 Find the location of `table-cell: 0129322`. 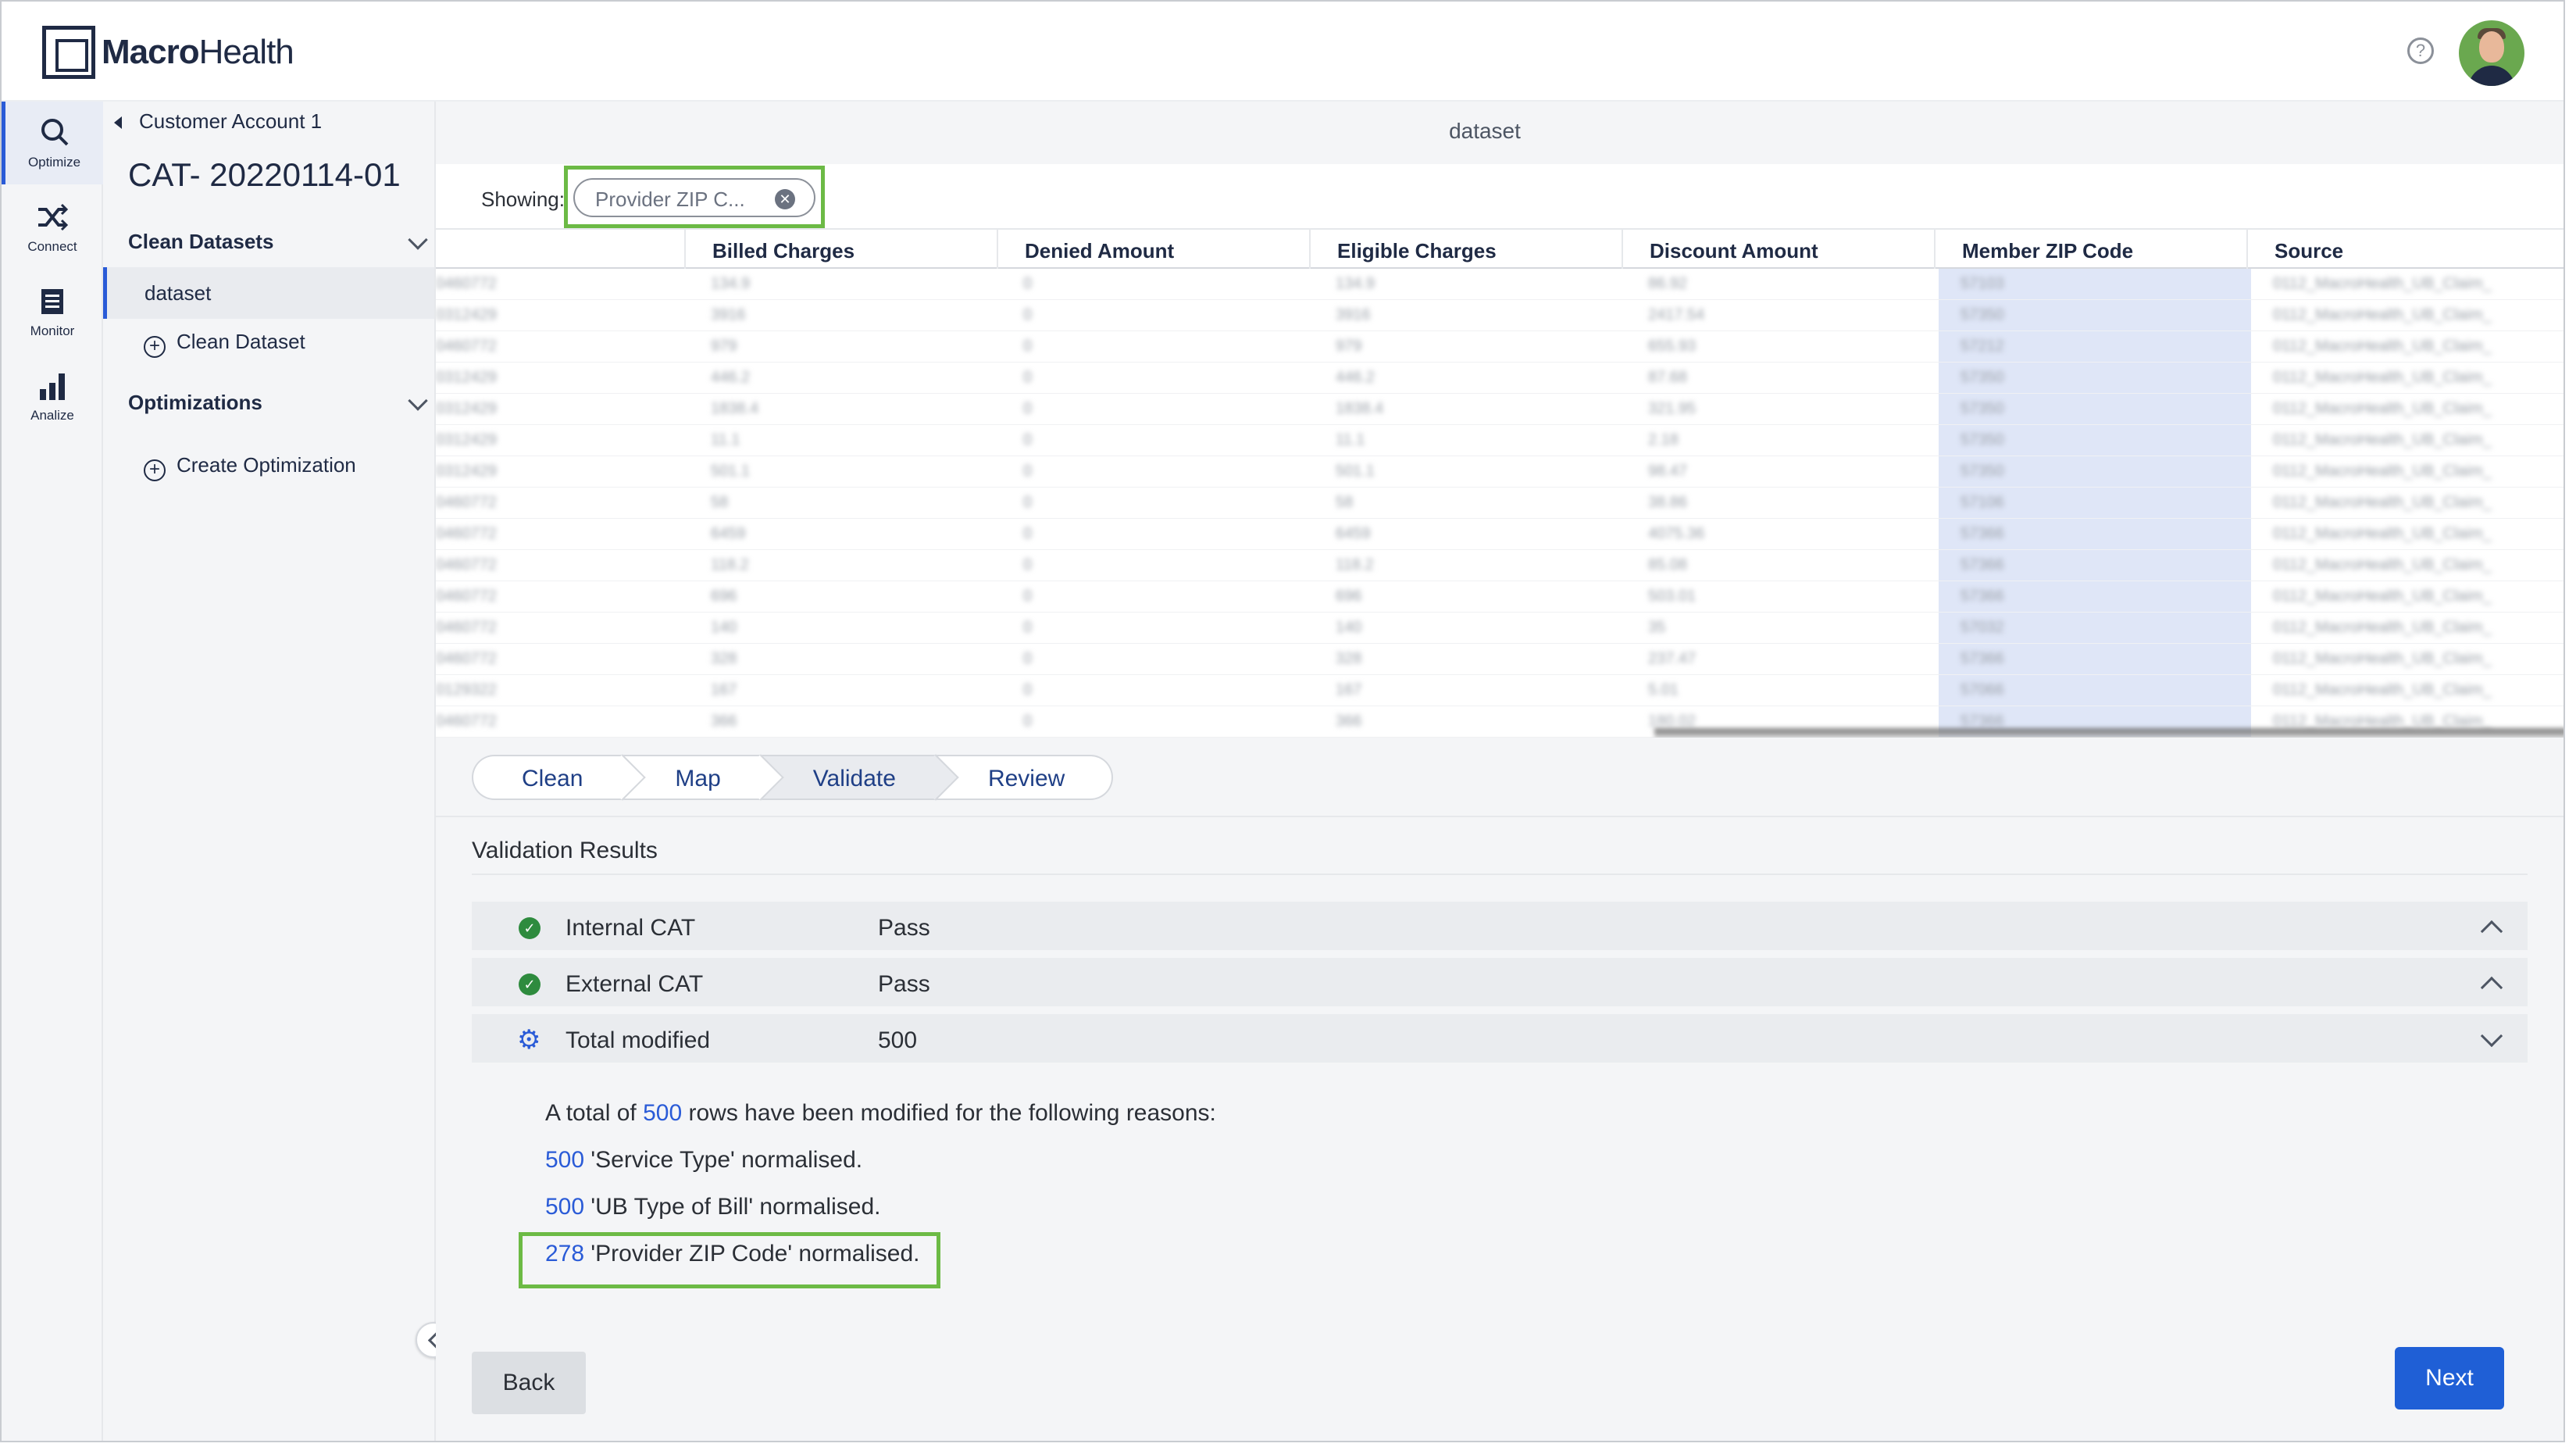

table-cell: 0129322 is located at coordinates (466, 689).